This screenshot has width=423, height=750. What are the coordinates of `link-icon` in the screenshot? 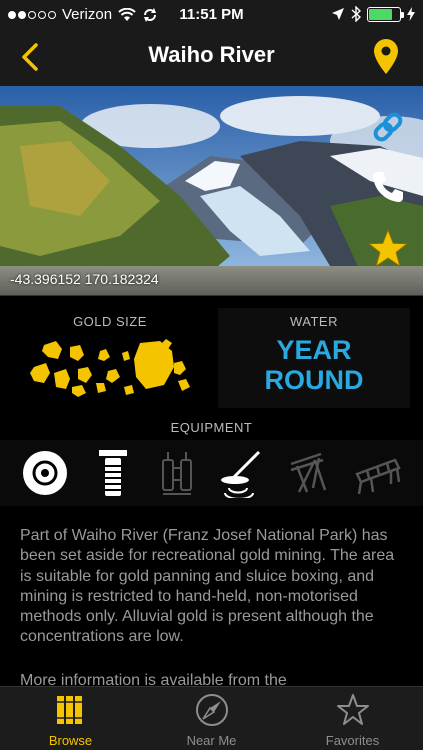 It's located at (388, 127).